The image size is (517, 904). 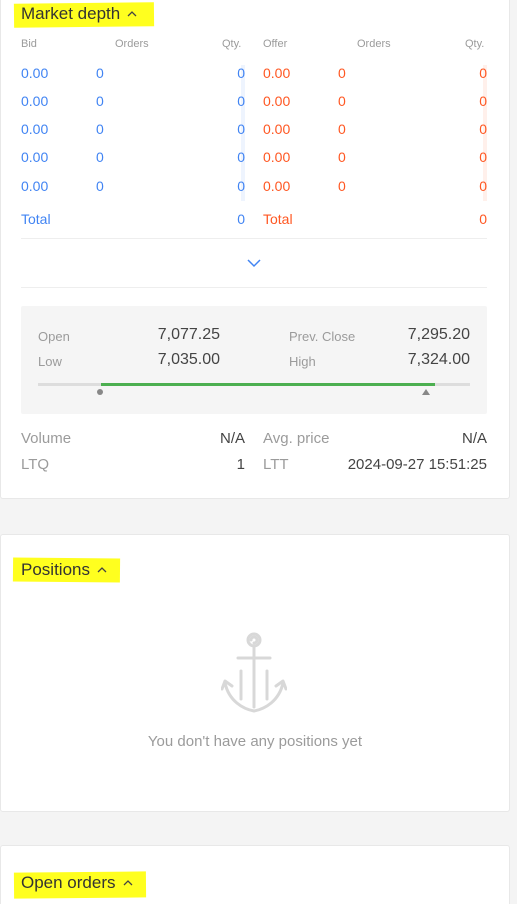 What do you see at coordinates (417, 464) in the screenshot?
I see `ltt-value: 2024-09-27 15:51:25` at bounding box center [417, 464].